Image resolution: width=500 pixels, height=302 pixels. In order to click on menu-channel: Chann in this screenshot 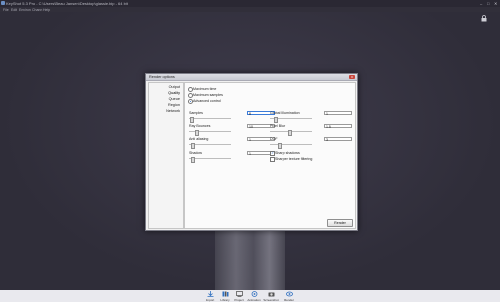, I will do `click(37, 10)`.